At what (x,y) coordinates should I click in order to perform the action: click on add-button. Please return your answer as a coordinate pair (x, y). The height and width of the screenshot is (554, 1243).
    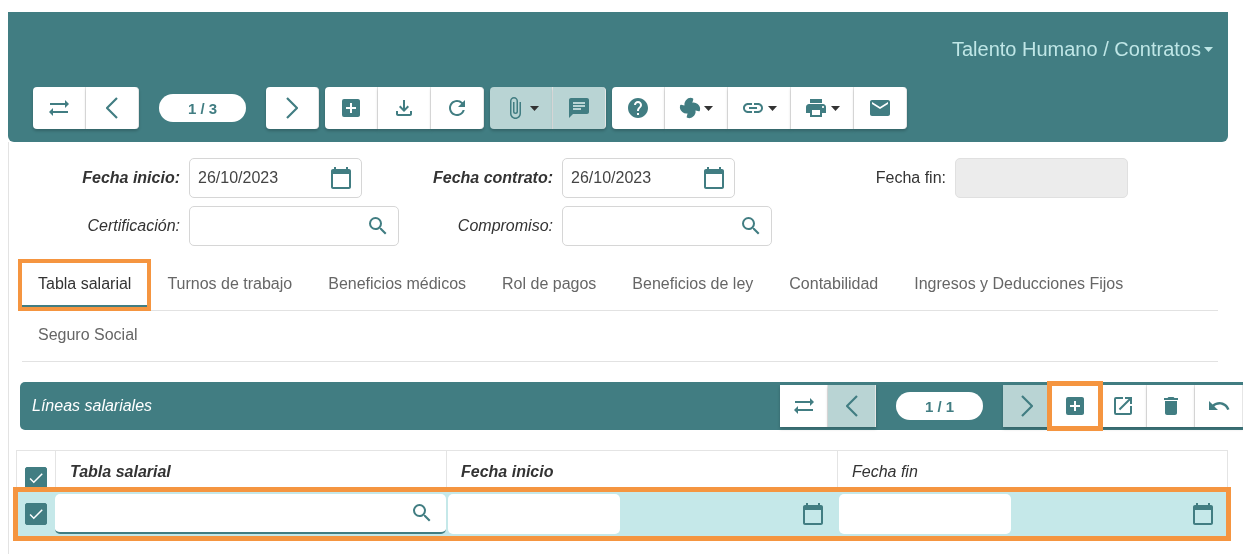
    Looking at the image, I should click on (351, 108).